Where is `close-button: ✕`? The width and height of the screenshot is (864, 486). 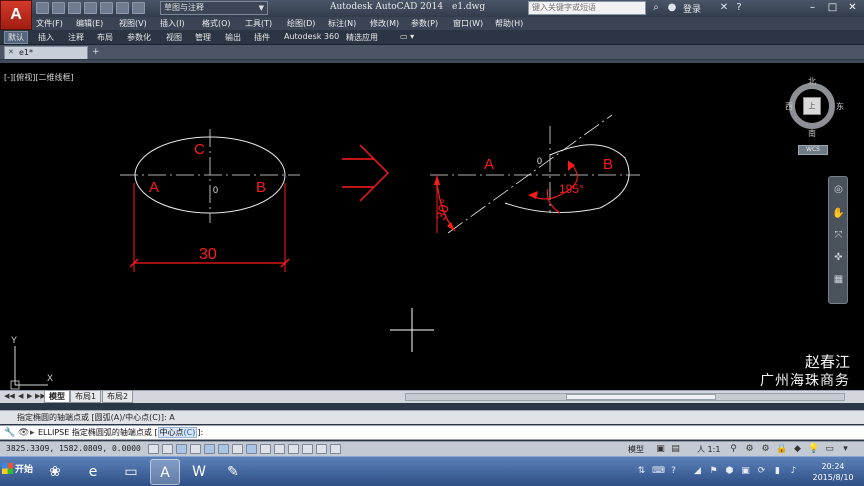 close-button: ✕ is located at coordinates (852, 7).